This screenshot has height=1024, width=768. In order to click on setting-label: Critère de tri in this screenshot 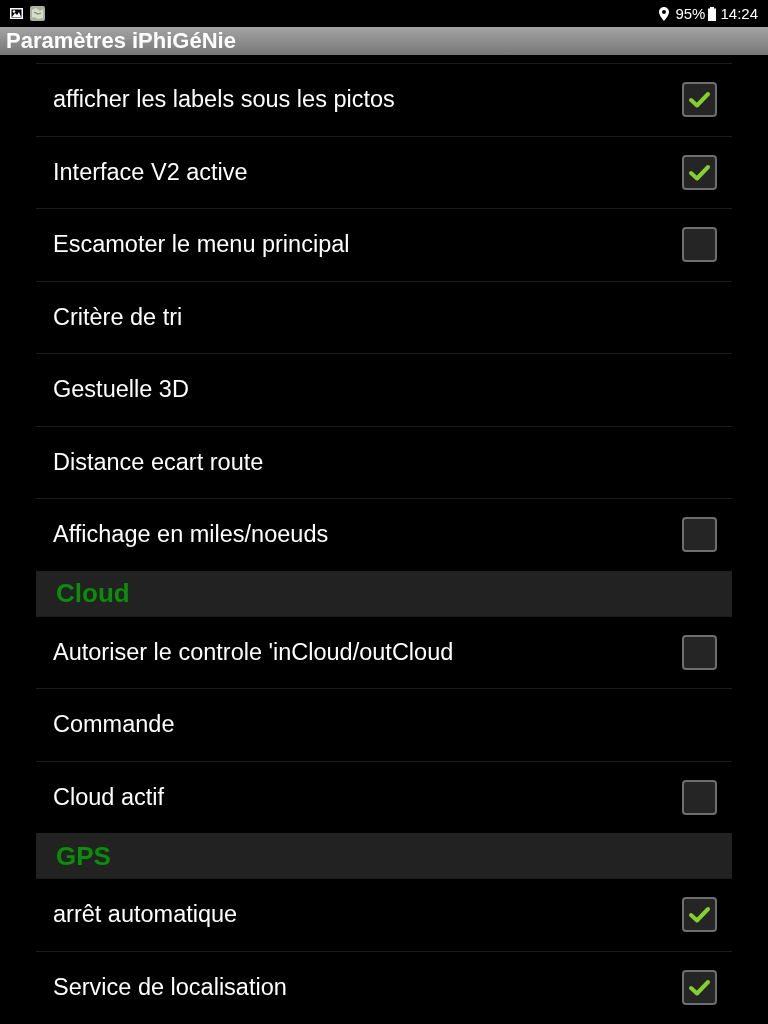, I will do `click(118, 317)`.